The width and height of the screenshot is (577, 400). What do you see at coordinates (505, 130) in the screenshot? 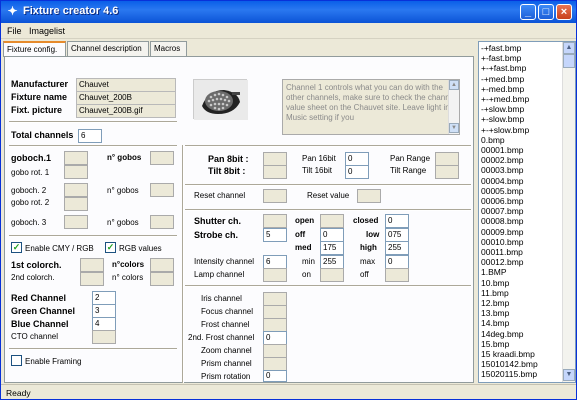
I see `list-item: +-+slow.bmp` at bounding box center [505, 130].